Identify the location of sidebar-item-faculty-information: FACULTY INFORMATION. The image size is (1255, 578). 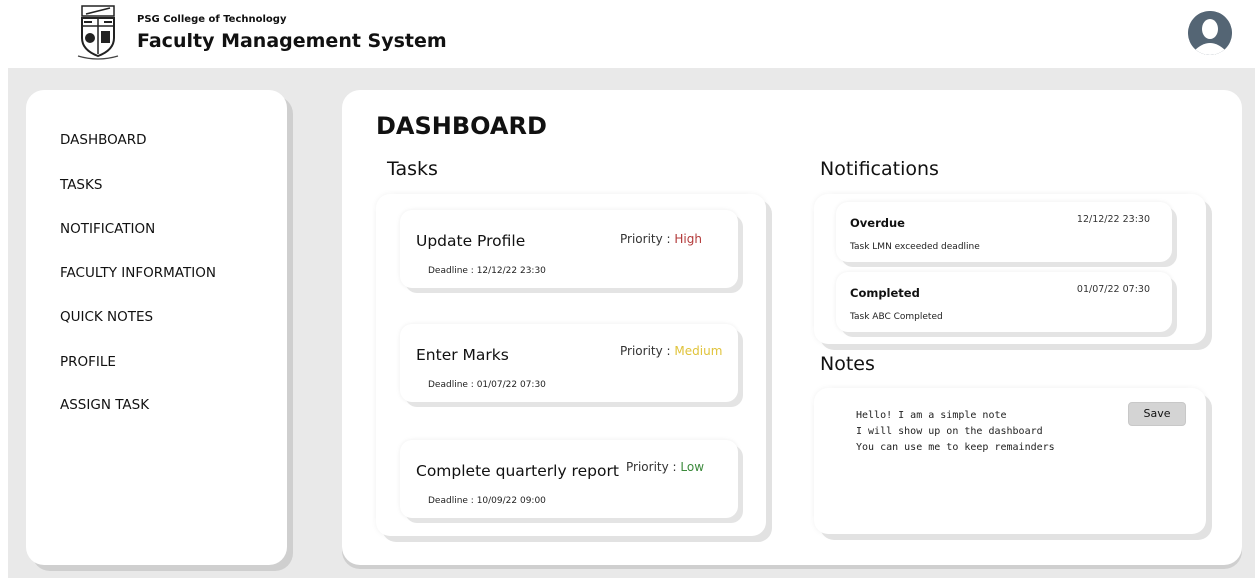
(138, 273).